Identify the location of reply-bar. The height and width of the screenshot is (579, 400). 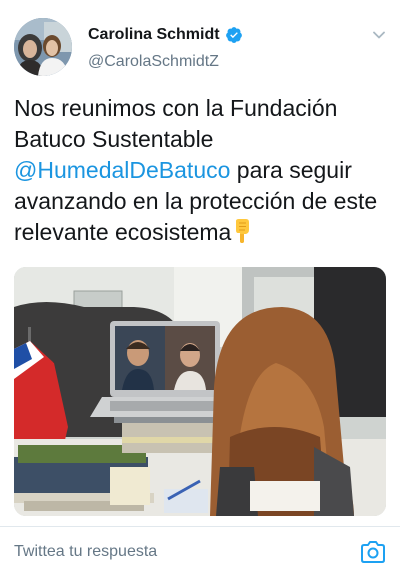
(200, 553).